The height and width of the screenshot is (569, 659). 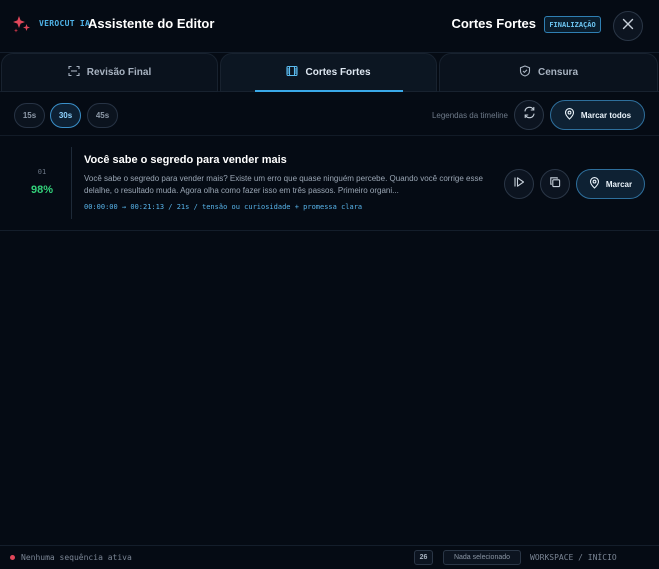 I want to click on refresh-icon, so click(x=529, y=115).